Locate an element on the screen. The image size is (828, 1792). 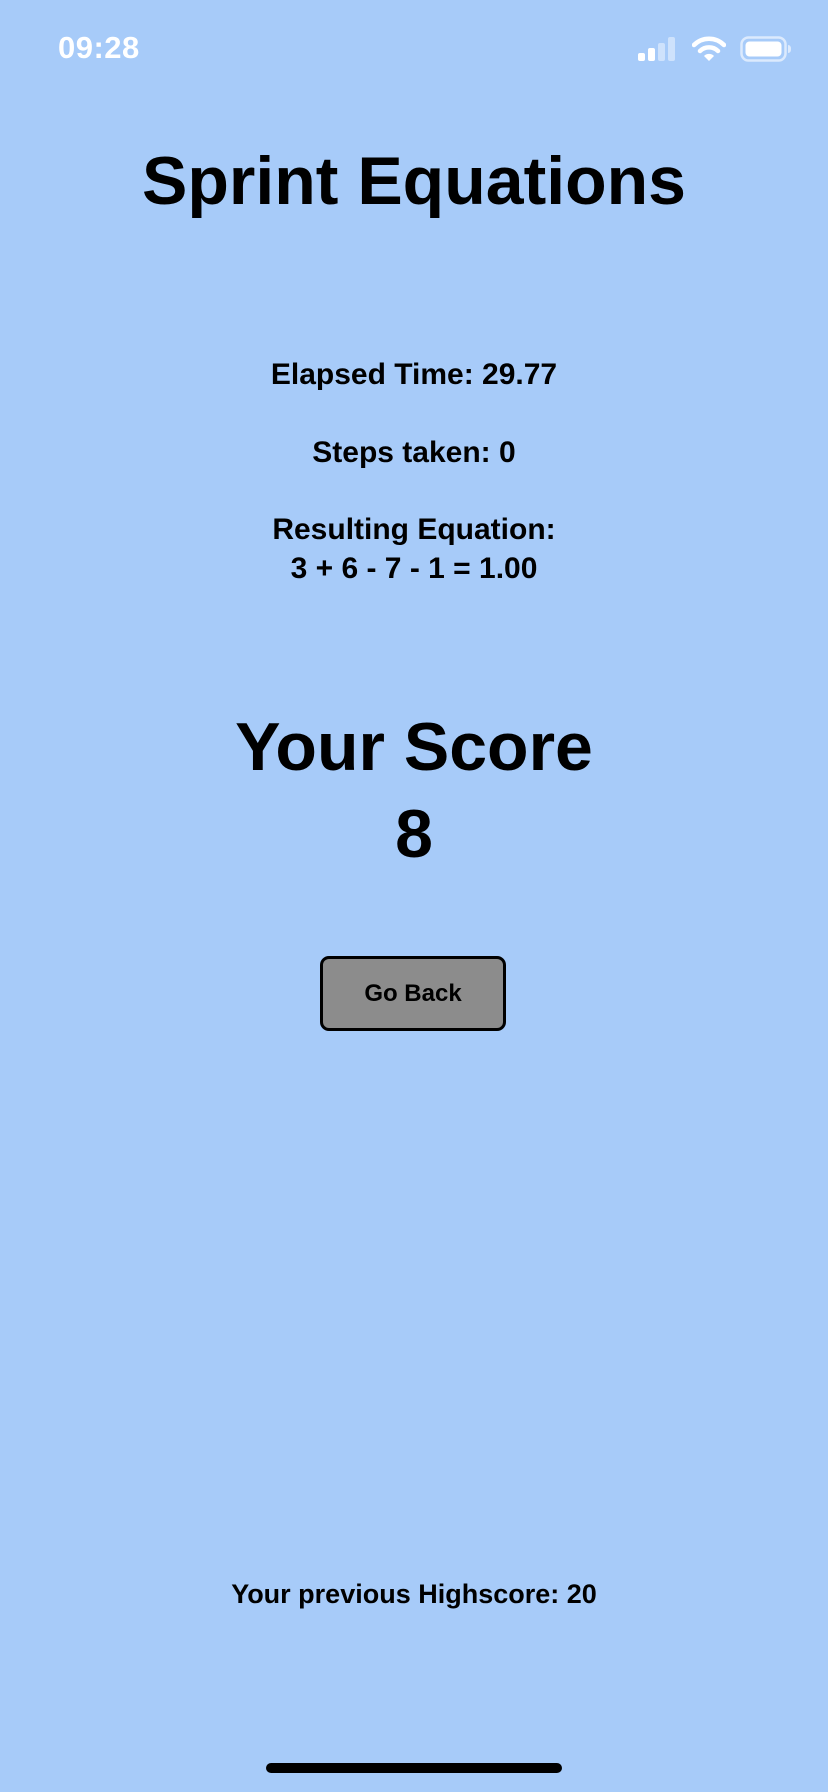
battery-icon is located at coordinates (765, 49).